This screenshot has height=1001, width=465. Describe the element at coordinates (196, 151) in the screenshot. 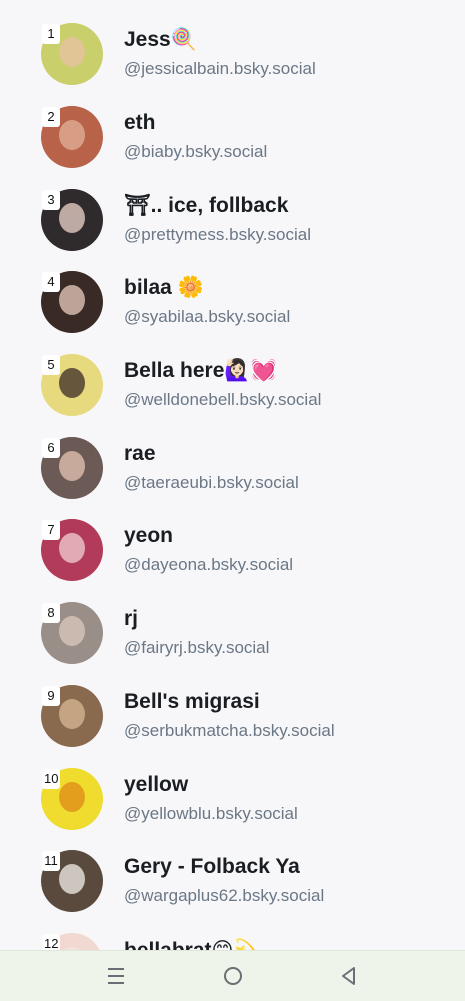

I see `handle: @biaby.bsky.social` at that location.